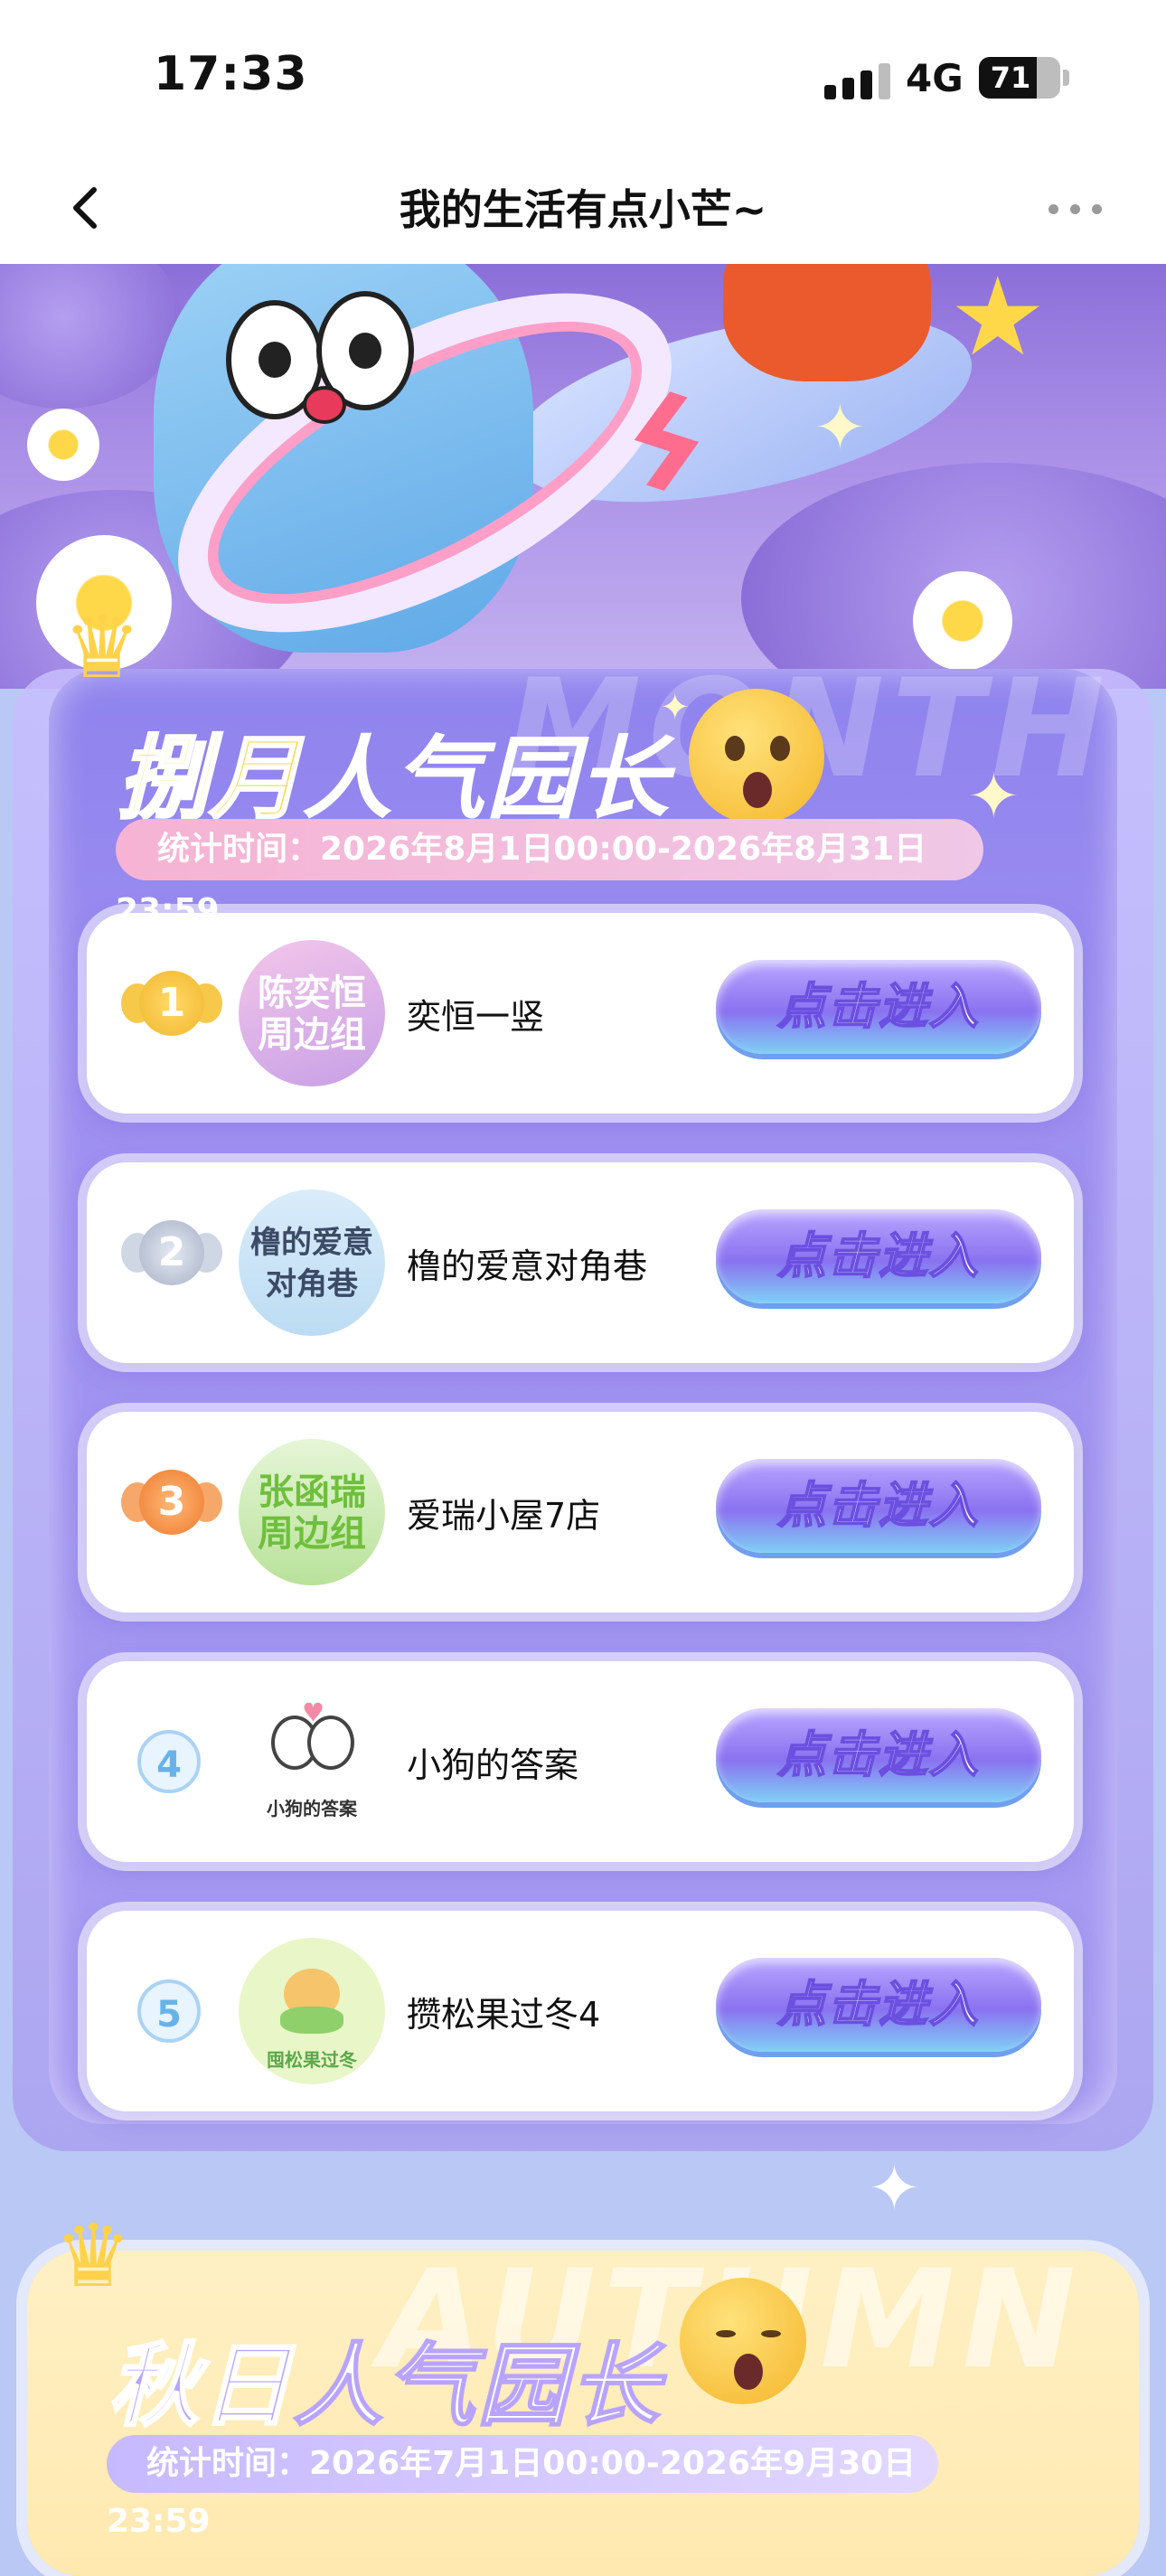  What do you see at coordinates (312, 2011) in the screenshot?
I see `shop-avatar: 囤松果过冬` at bounding box center [312, 2011].